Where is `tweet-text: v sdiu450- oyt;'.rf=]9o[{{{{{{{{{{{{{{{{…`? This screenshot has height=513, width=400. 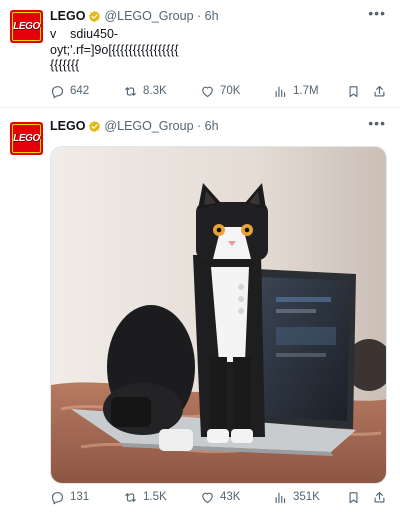 tweet-text: v sdiu450- oyt;'.rf=]9o[{{{{{{{{{{{{{{{{… is located at coordinates (114, 49).